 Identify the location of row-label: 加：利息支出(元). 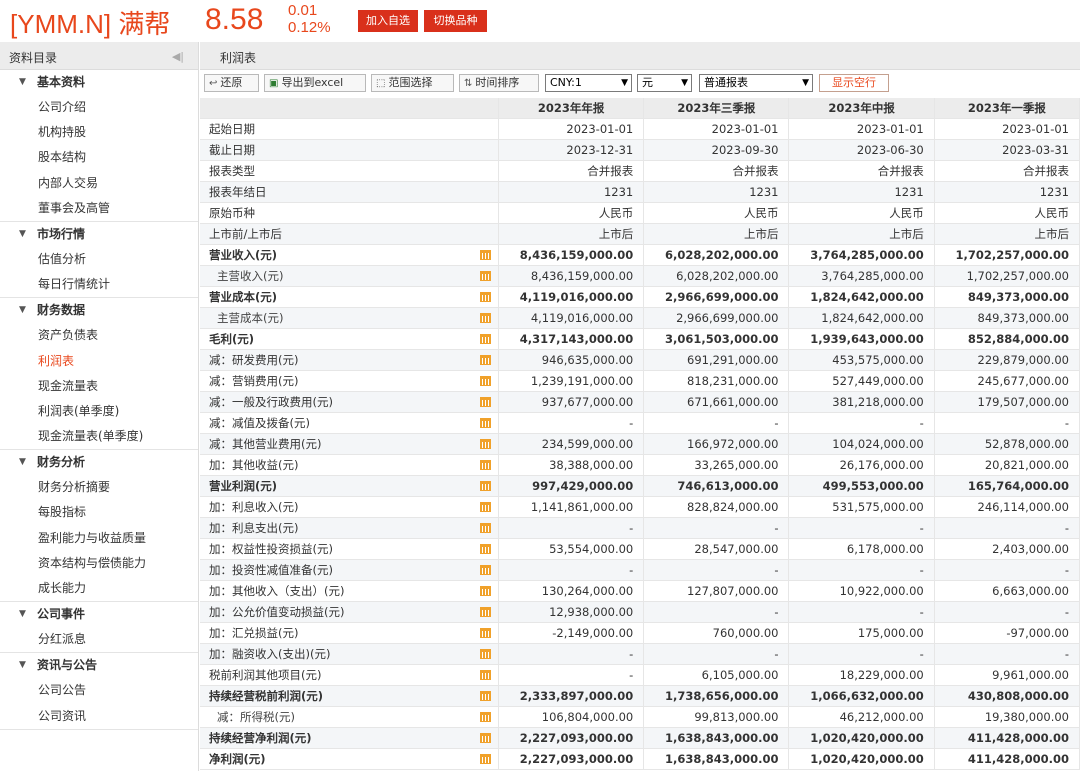
(254, 527).